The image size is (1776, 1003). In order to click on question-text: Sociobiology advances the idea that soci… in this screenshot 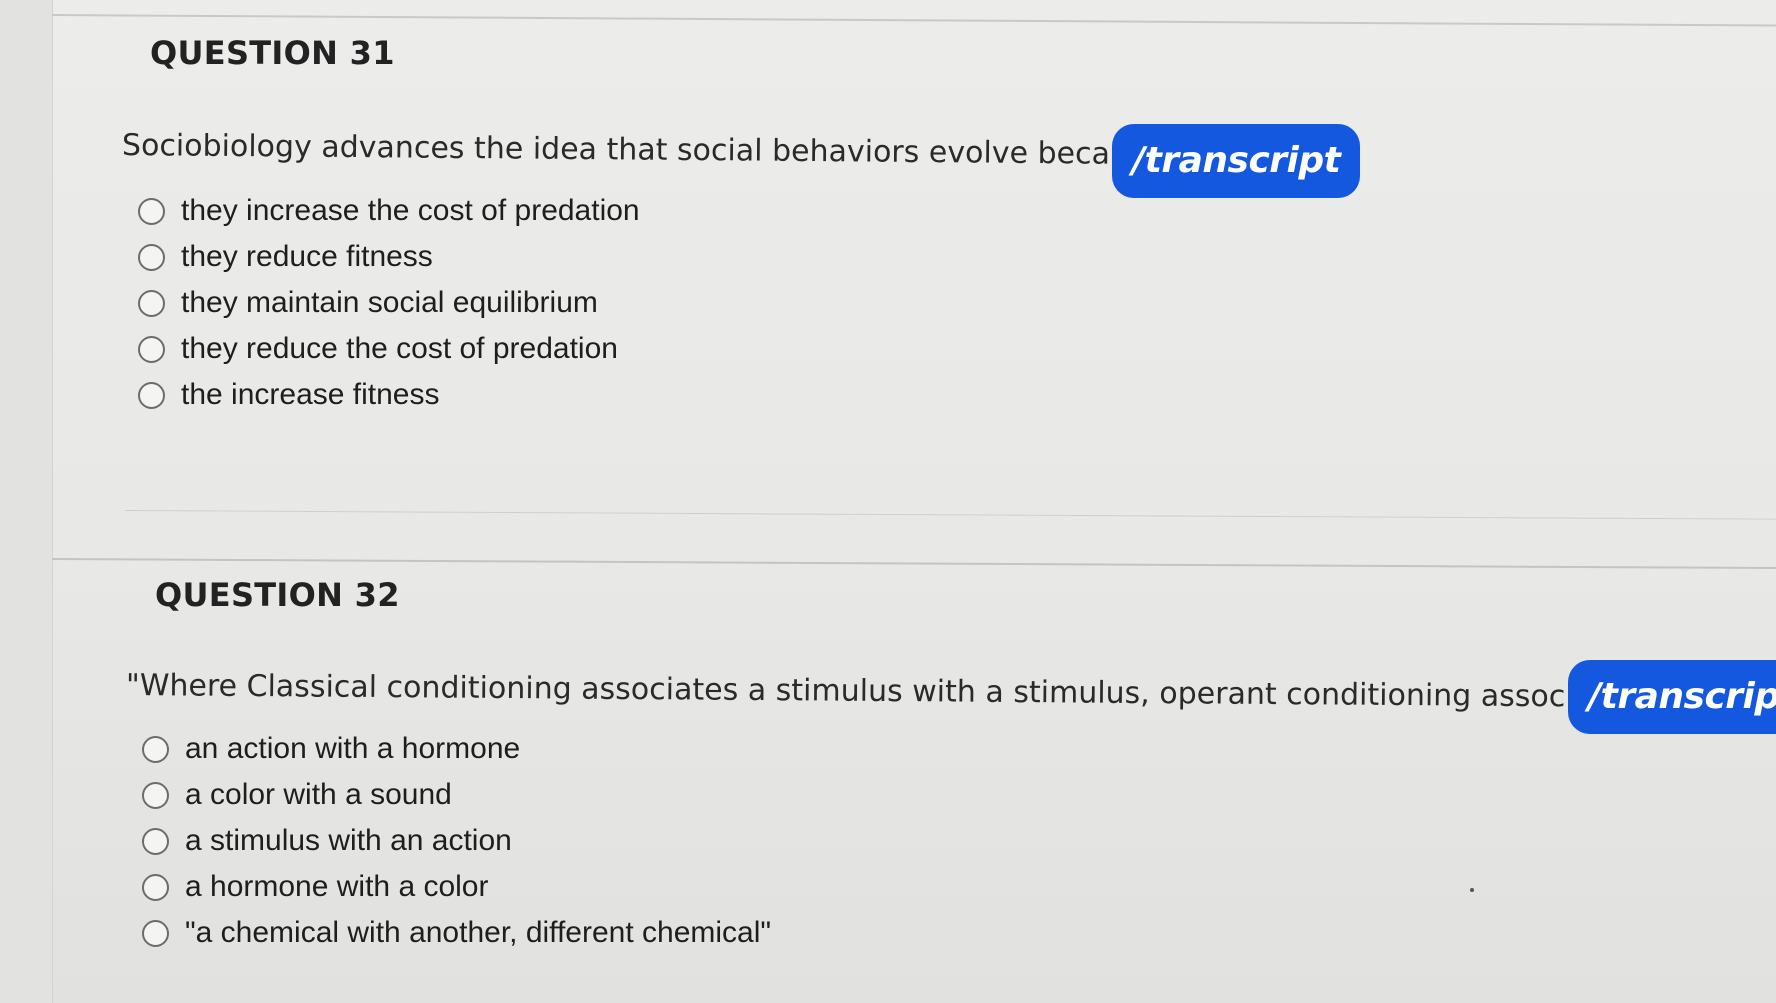, I will do `click(642, 150)`.